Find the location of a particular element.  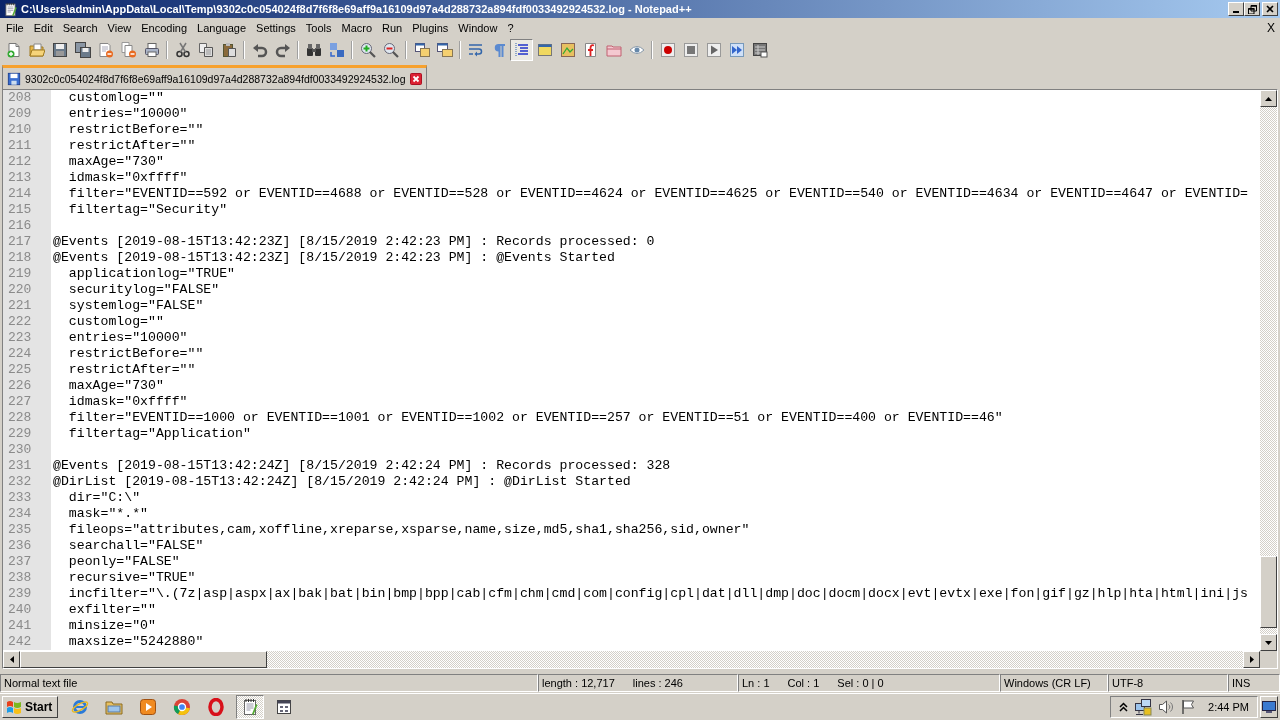

folder-icon is located at coordinates (613, 50).